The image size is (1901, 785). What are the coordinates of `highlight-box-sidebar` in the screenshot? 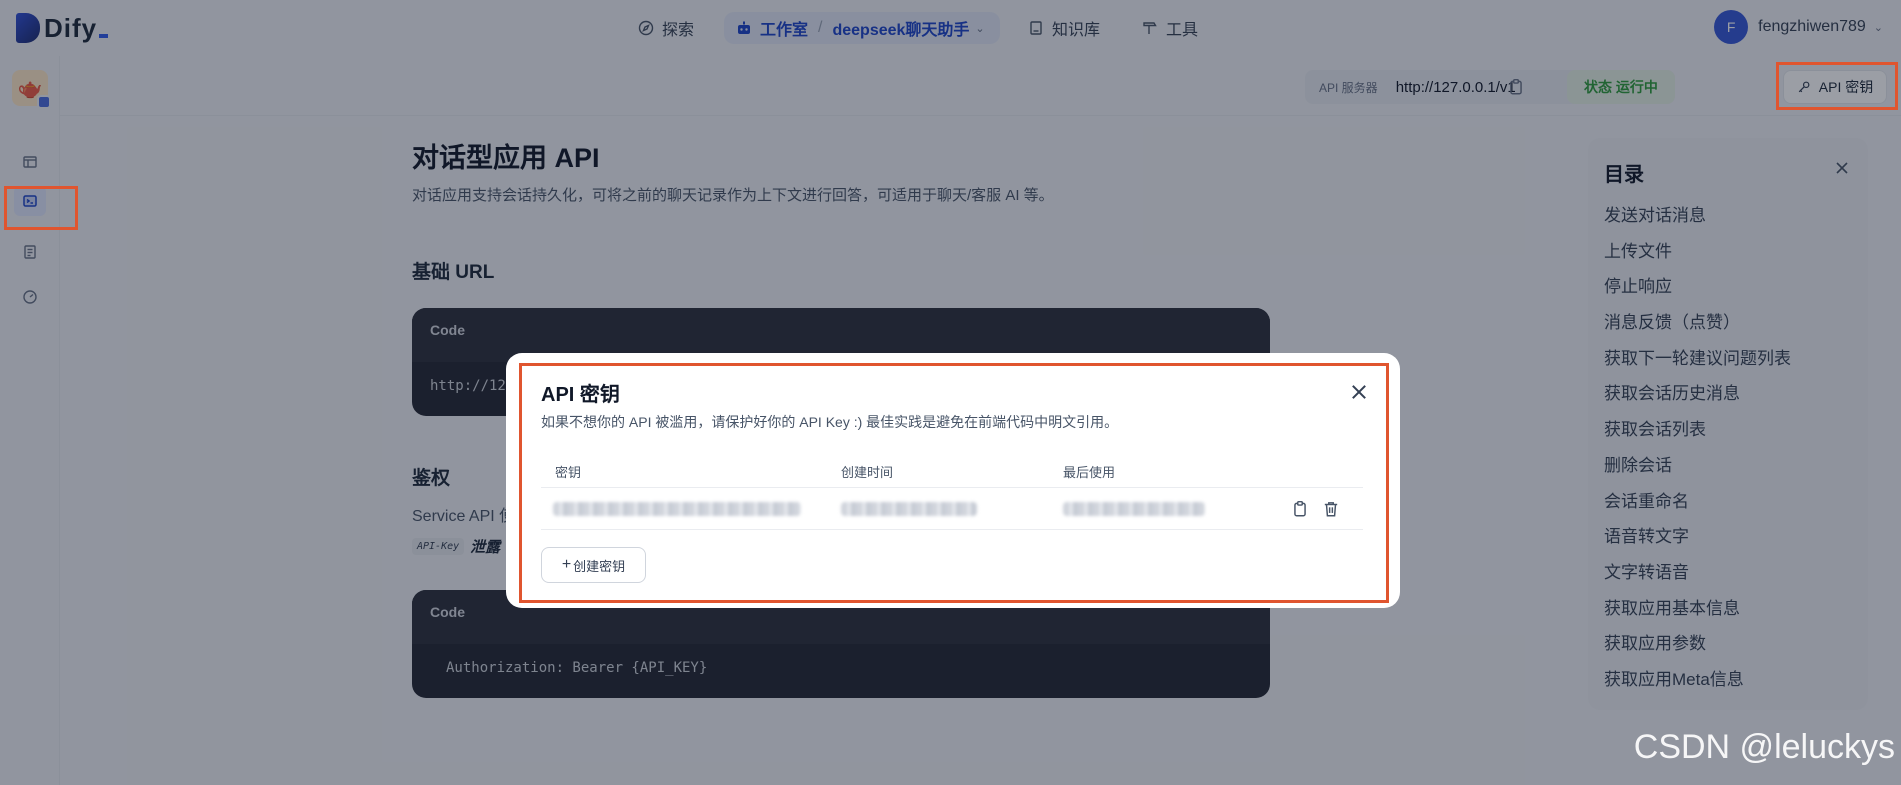 It's located at (41, 208).